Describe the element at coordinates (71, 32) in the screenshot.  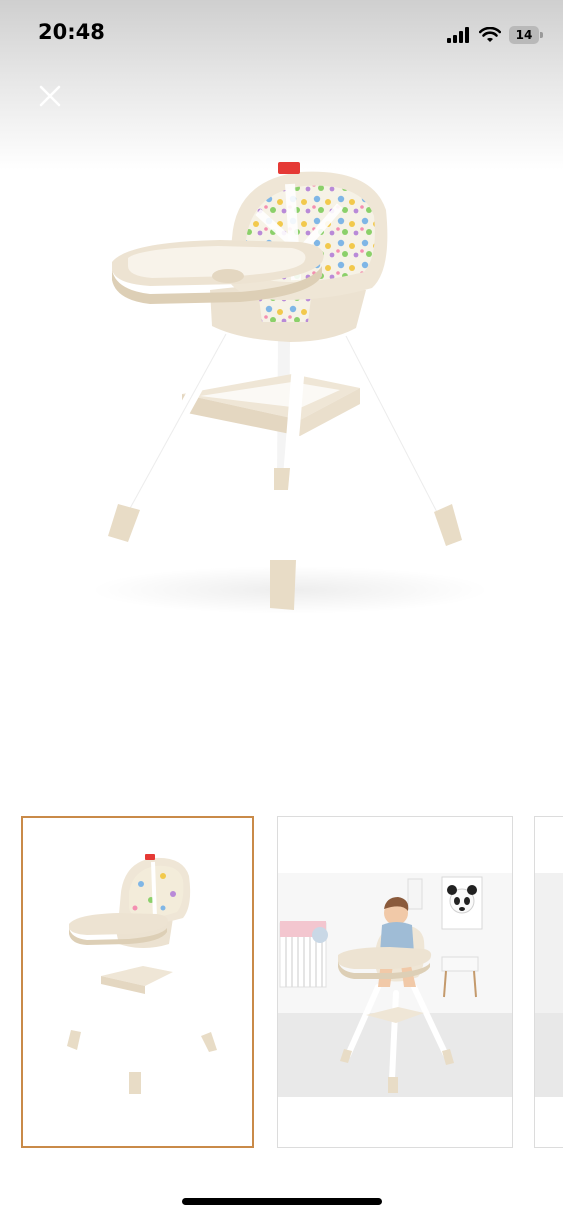
I see `status-time: 20:48` at that location.